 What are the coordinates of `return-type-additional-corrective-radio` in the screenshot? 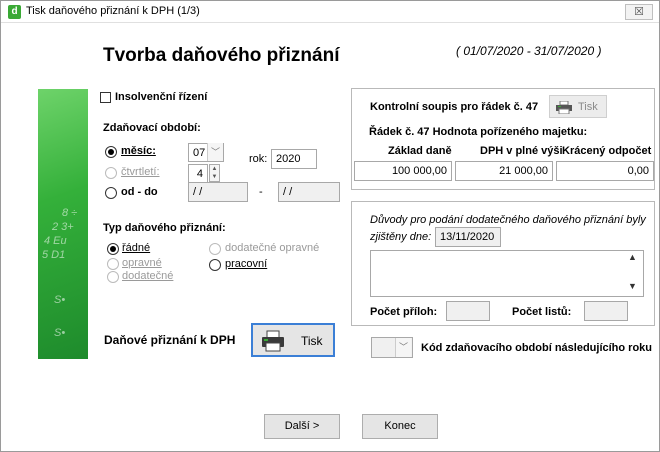 It's located at (215, 249).